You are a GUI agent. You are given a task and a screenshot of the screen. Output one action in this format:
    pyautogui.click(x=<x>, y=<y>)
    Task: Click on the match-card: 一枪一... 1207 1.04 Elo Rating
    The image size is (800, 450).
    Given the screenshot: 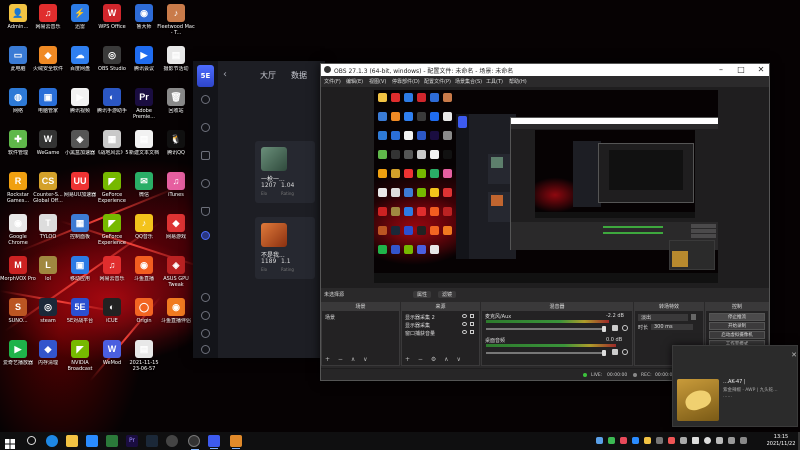 What is the action you would take?
    pyautogui.click(x=285, y=172)
    